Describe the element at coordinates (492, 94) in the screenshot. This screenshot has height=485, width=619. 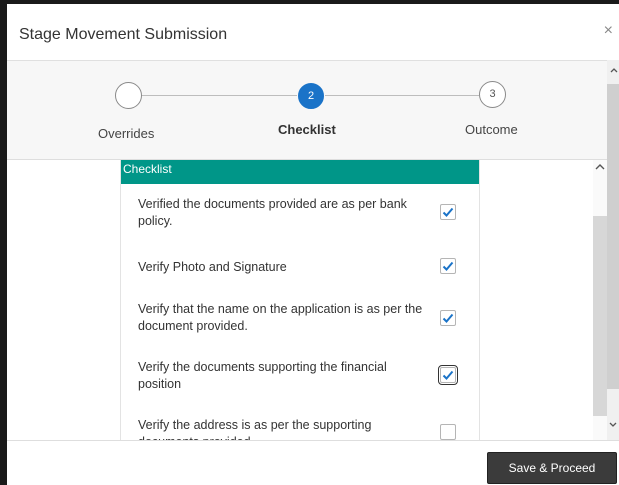
I see `step-3-circle: 3` at that location.